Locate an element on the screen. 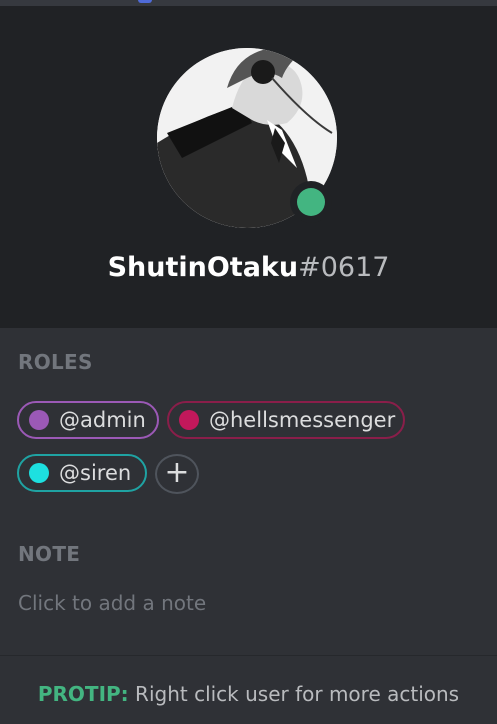  online-status-icon is located at coordinates (311, 202).